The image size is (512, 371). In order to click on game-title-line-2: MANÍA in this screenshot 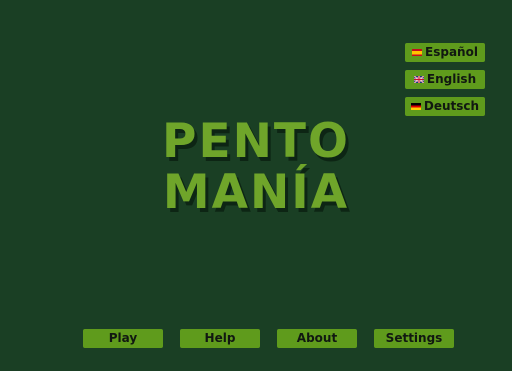, I will do `click(256, 192)`.